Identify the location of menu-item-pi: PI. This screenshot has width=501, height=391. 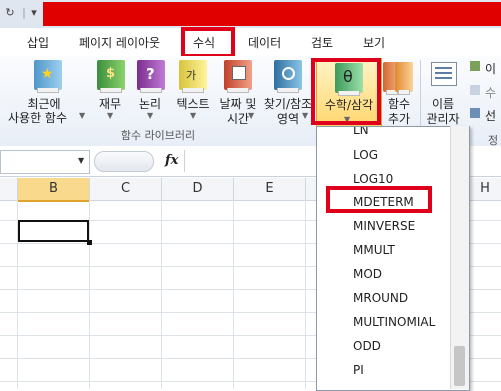
(358, 370).